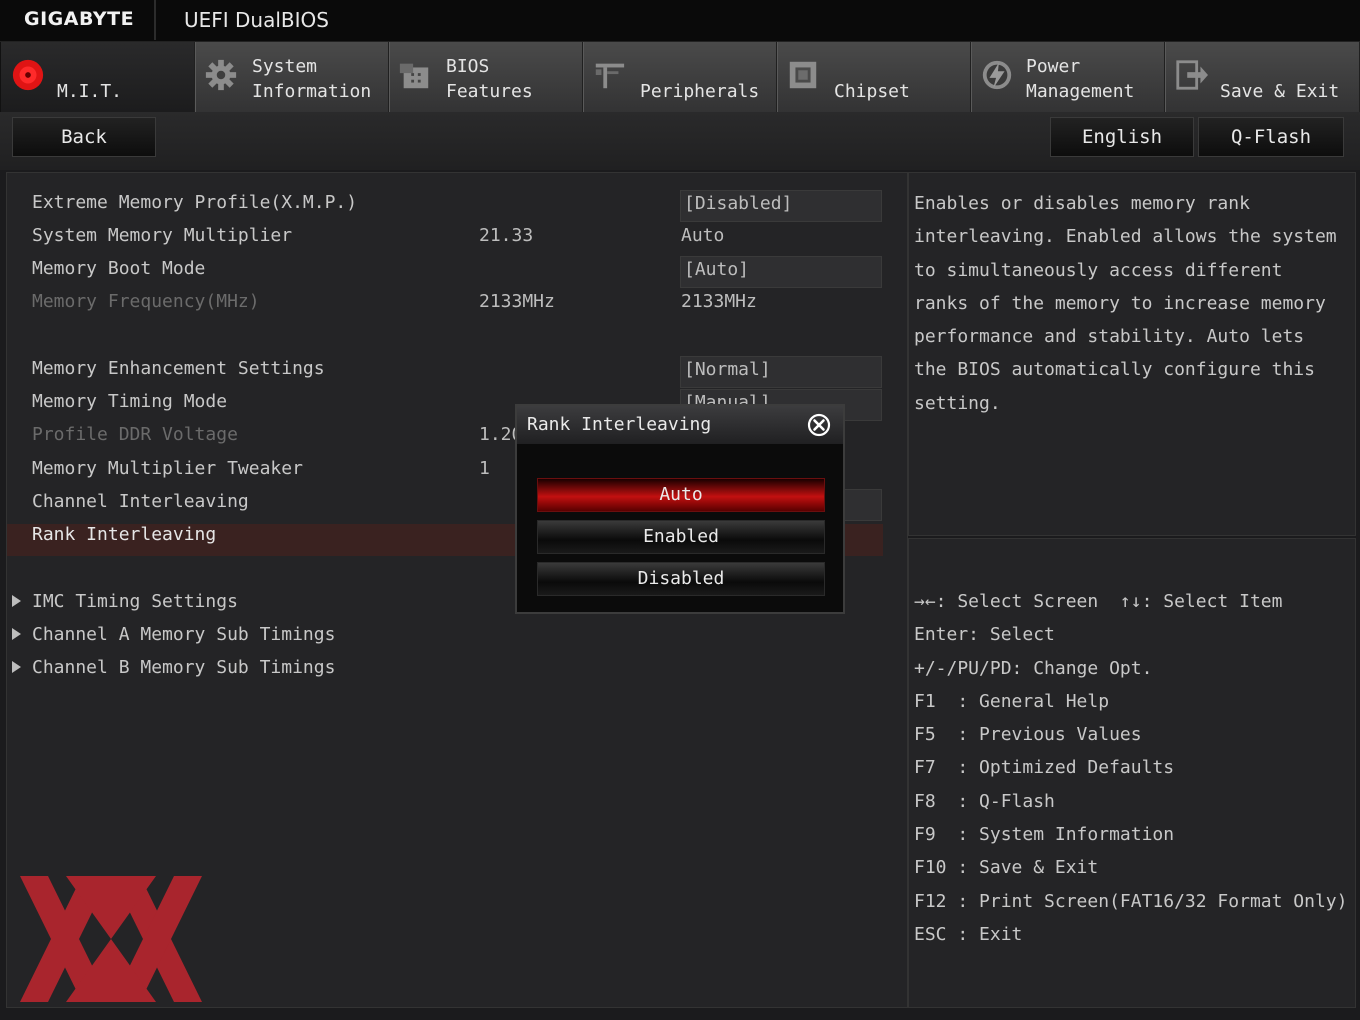 This screenshot has height=1020, width=1360. I want to click on popup-title-bar: Rank Interleaving, so click(680, 425).